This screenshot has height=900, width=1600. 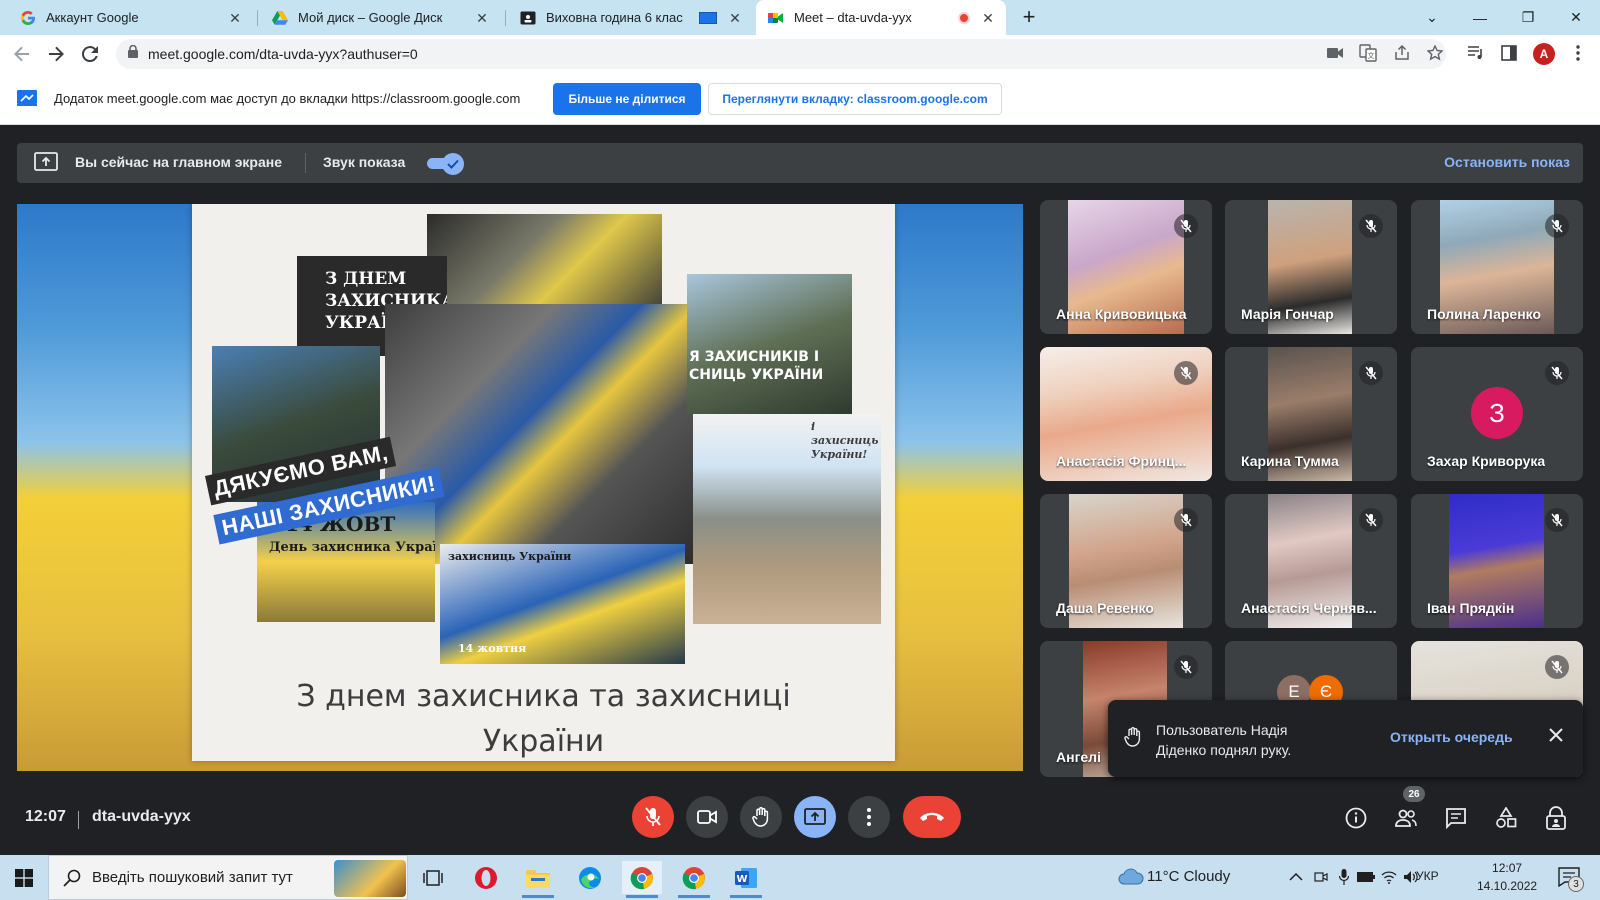 I want to click on translate-icon: 文, so click(x=1368, y=53).